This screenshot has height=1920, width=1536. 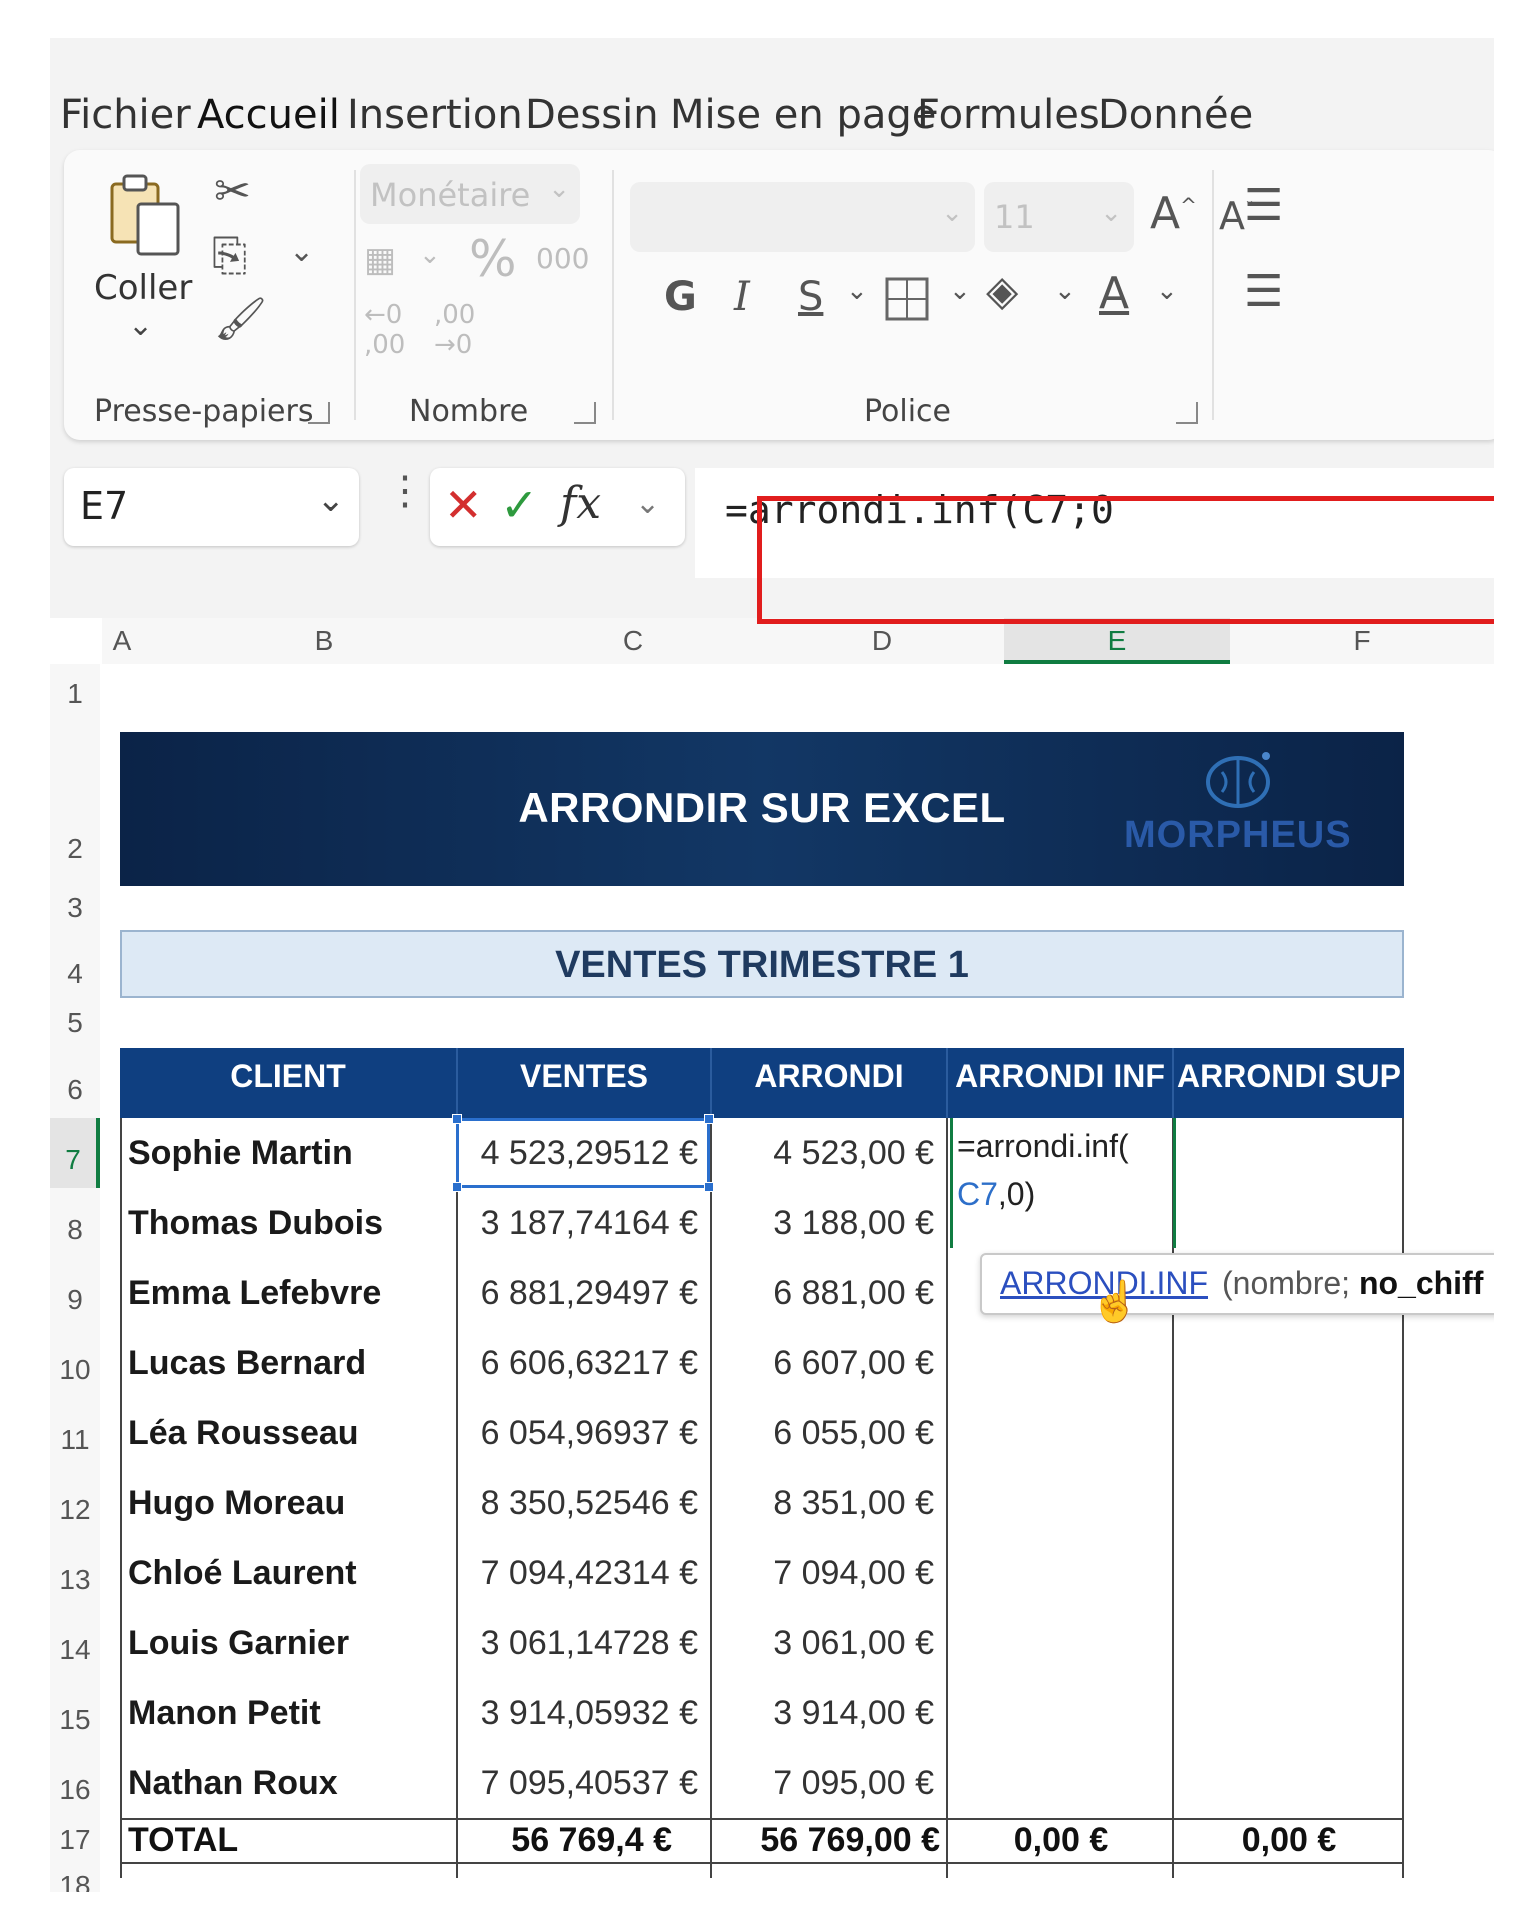 I want to click on enter-icon: ✓, so click(x=519, y=505).